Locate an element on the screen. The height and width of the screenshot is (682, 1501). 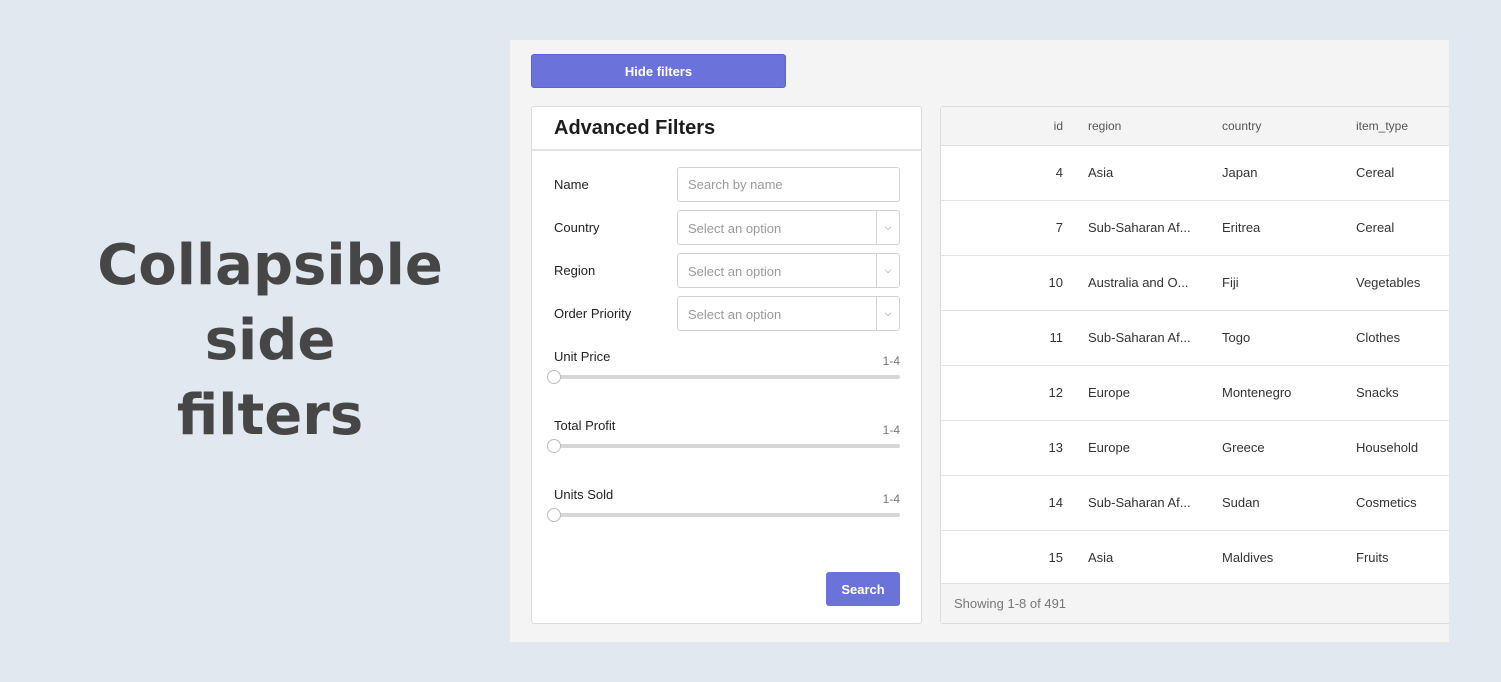
table-row: 13 Europe Greece Household is located at coordinates (1195, 448).